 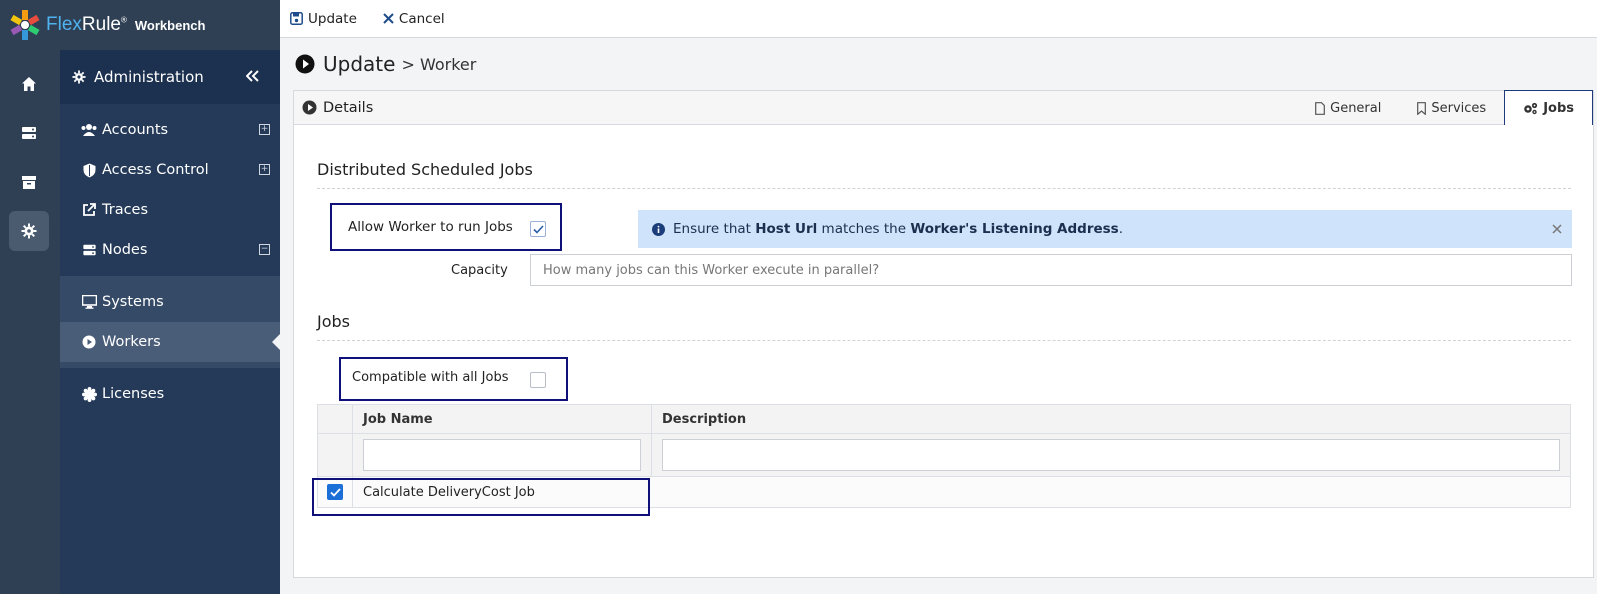 What do you see at coordinates (938, 19) in the screenshot?
I see `top-toolbar: Update Cancel` at bounding box center [938, 19].